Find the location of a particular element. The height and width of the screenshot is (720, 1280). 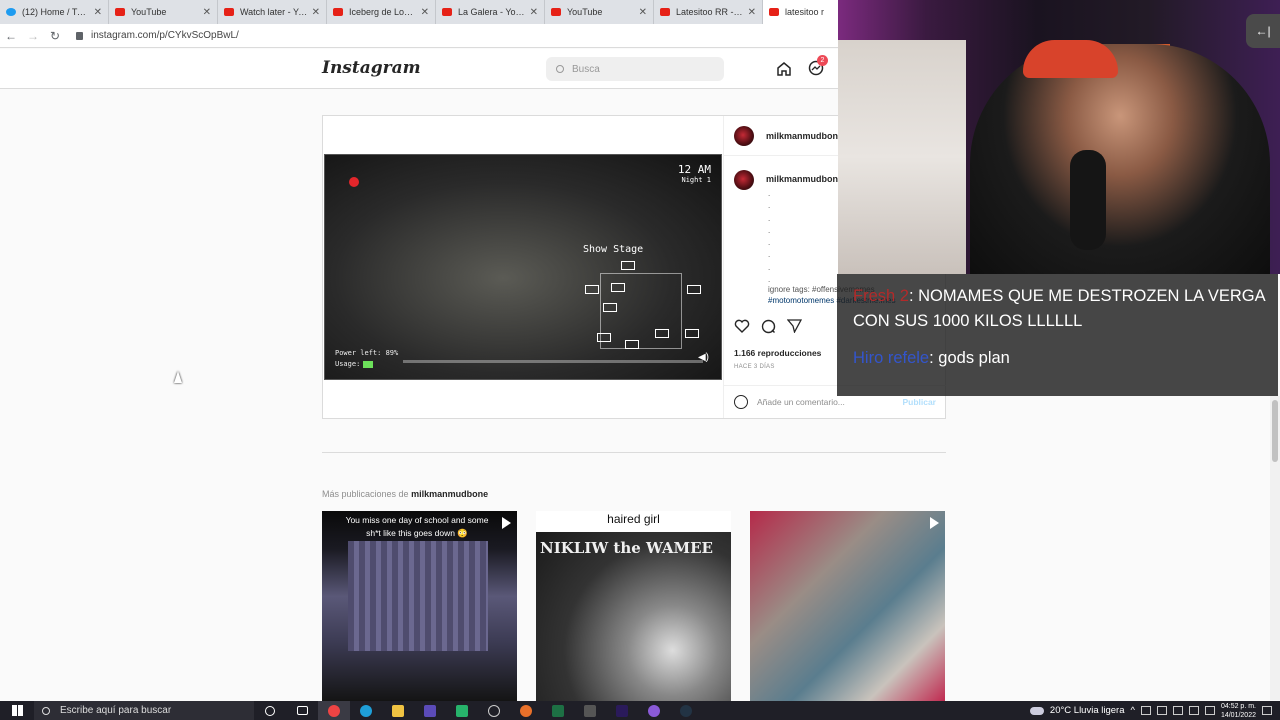

file-explorer-icon is located at coordinates (398, 710).